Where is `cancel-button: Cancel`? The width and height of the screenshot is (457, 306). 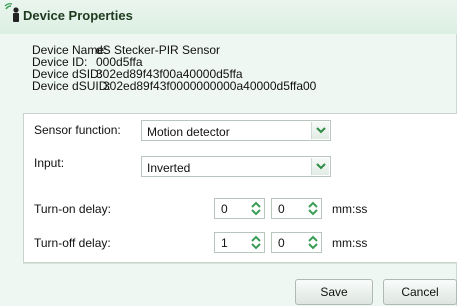 cancel-button: Cancel is located at coordinates (420, 292).